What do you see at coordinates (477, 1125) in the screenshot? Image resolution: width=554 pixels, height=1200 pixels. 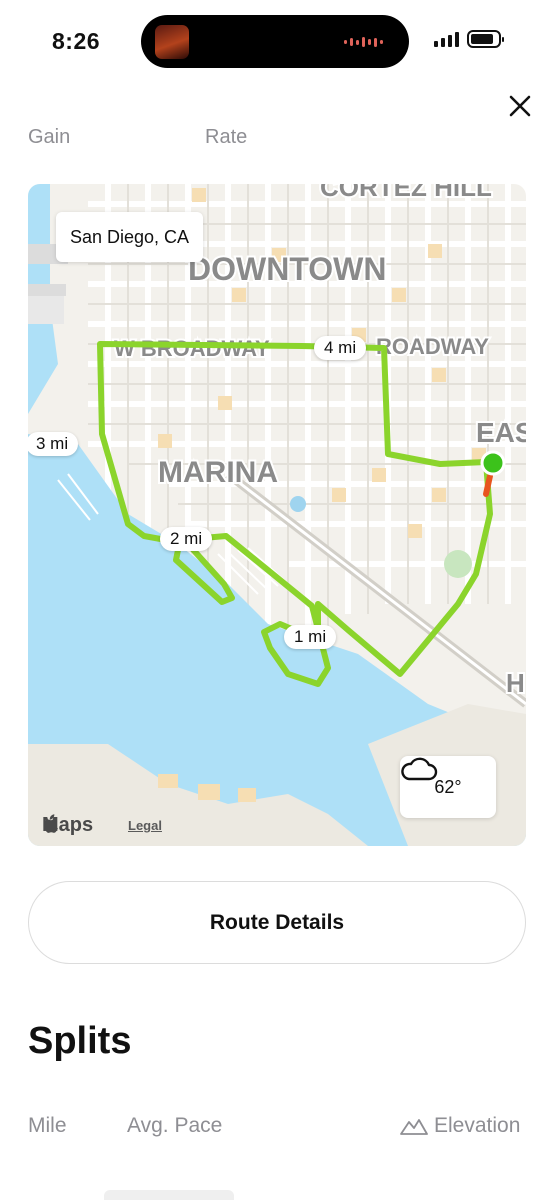 I see `splits-column-elevation-label: Elevation` at bounding box center [477, 1125].